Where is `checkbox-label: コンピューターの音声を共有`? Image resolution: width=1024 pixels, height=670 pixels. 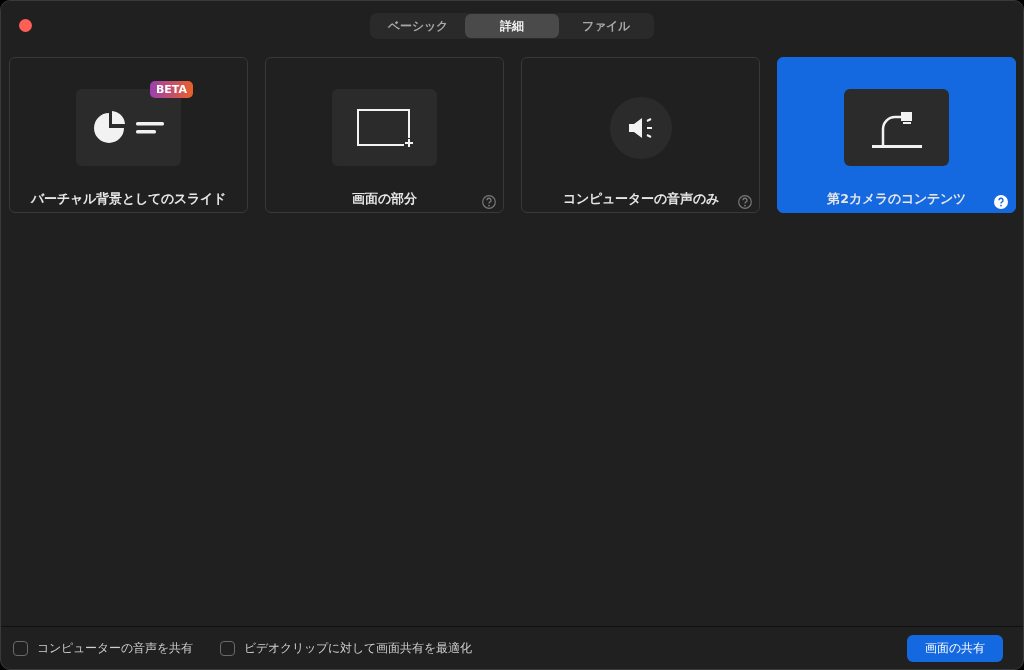
checkbox-label: コンピューターの音声を共有 is located at coordinates (115, 648).